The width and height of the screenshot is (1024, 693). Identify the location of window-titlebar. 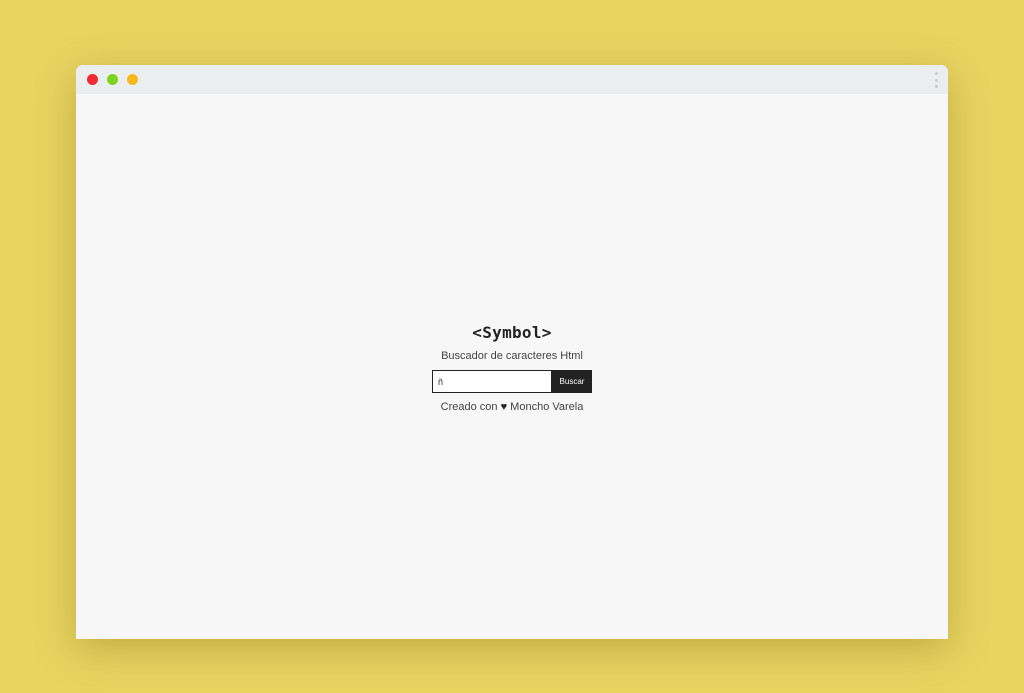
(512, 79).